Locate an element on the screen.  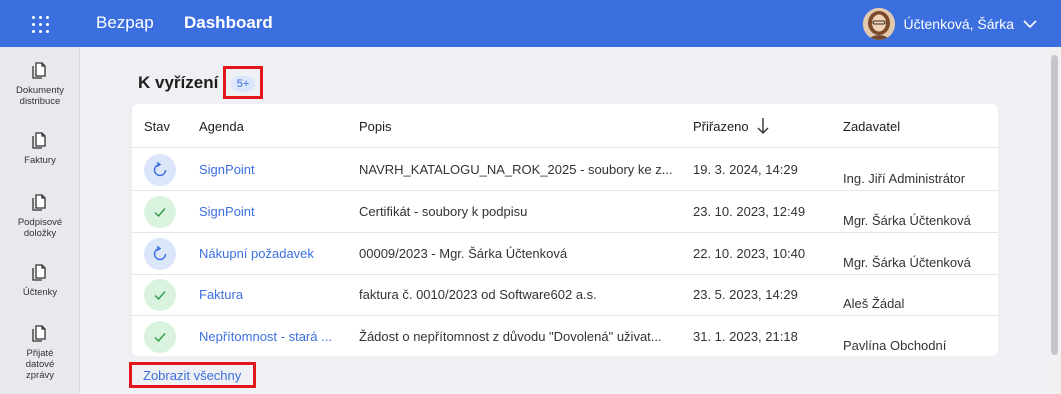
cell-zadavatel: Ing. Jiří Administrátor is located at coordinates (904, 178).